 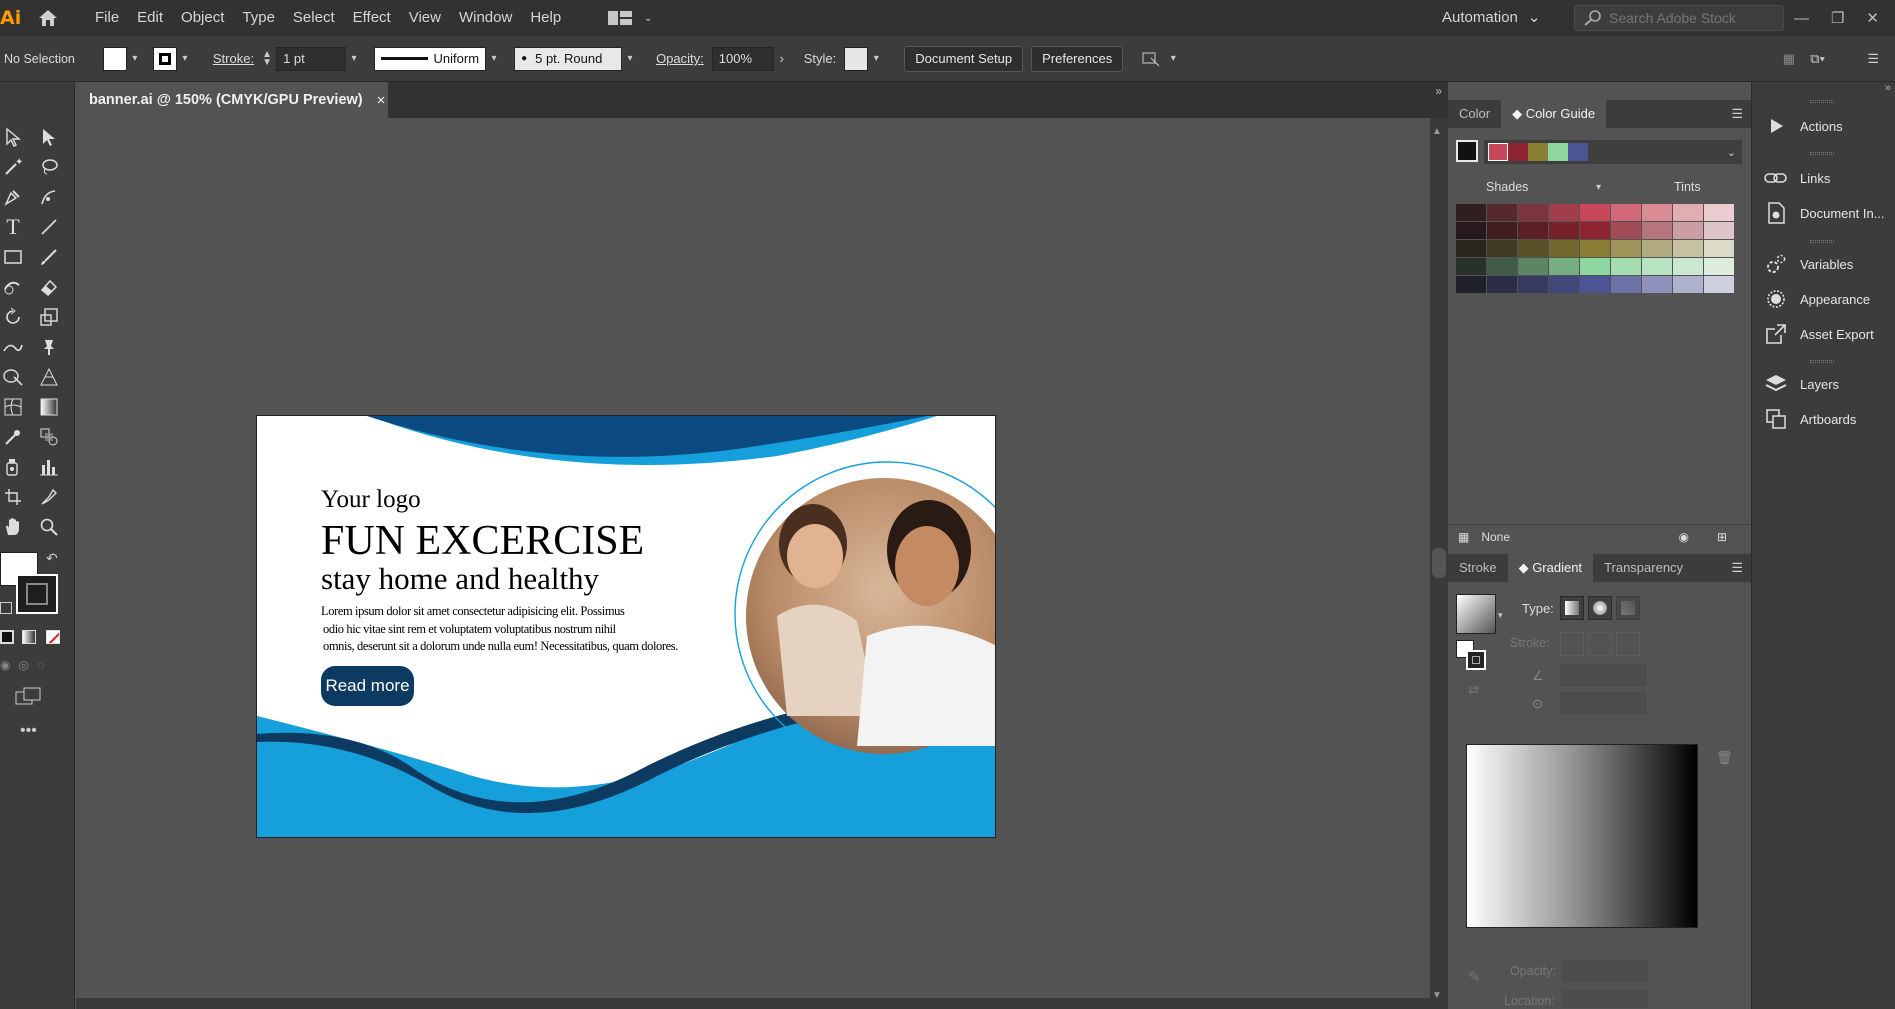 What do you see at coordinates (267, 58) in the screenshot?
I see `stroke-stepper: ▲ ▼` at bounding box center [267, 58].